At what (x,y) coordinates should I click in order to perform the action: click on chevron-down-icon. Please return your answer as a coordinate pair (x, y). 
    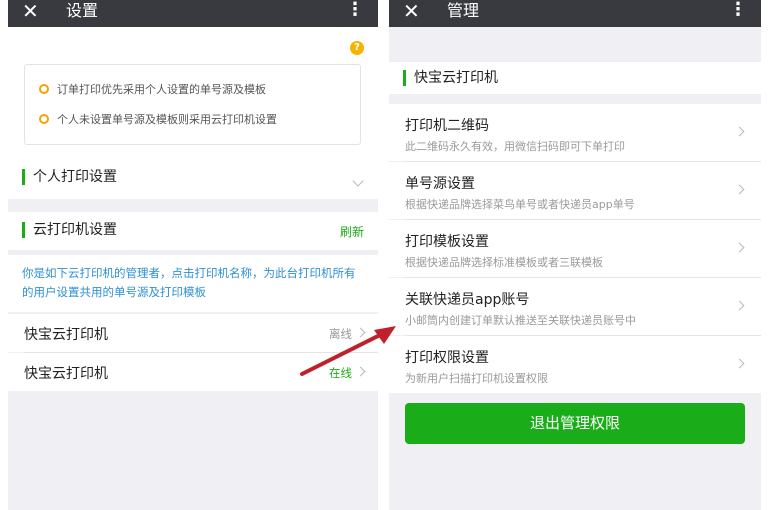
    Looking at the image, I should click on (358, 181).